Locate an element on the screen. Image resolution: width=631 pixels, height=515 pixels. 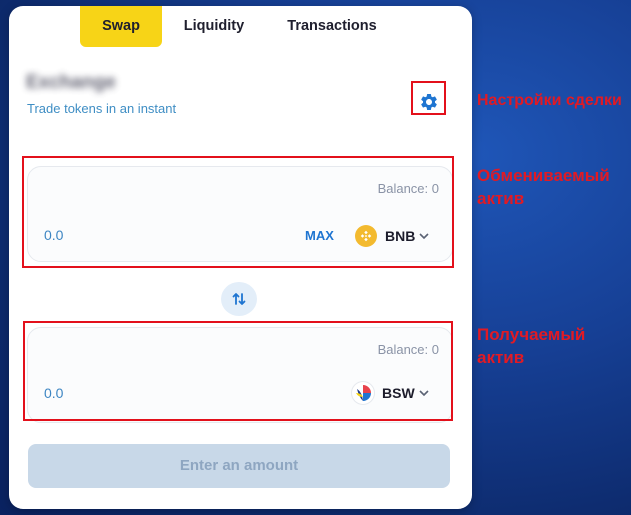
tab-transactions: Transactions is located at coordinates (332, 26).